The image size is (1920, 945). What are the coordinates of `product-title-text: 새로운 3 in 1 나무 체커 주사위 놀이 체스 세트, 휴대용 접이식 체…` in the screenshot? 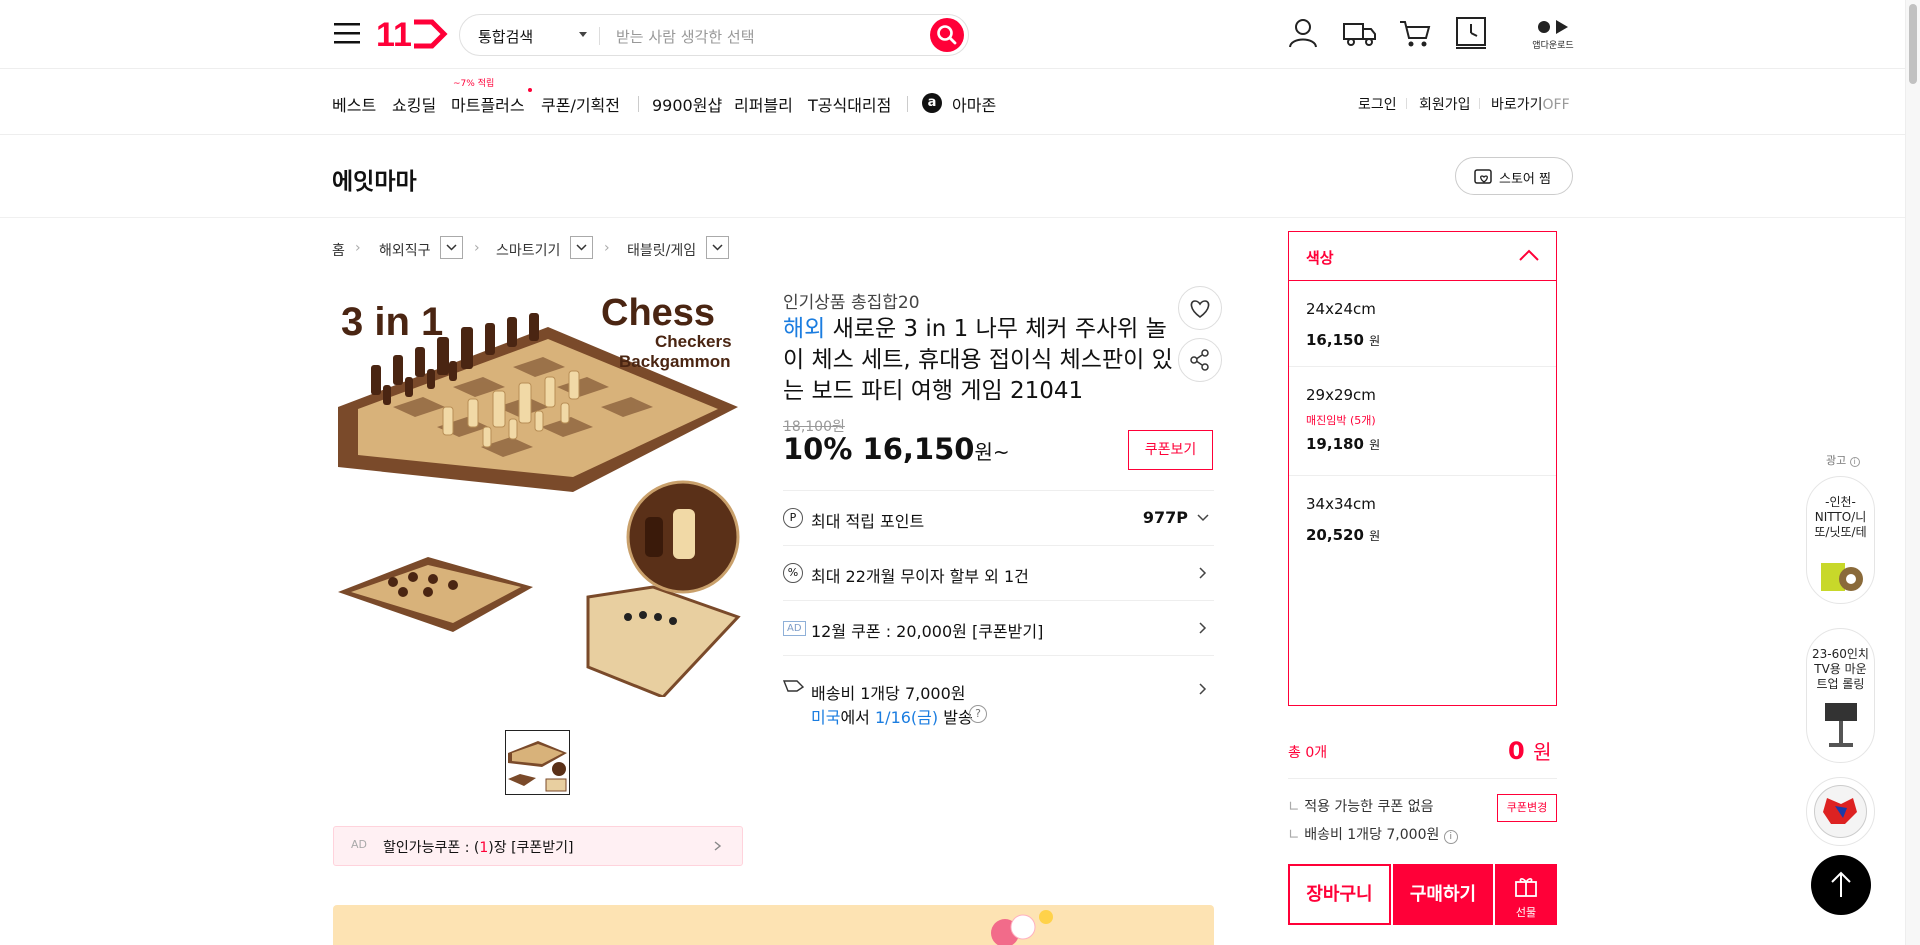 It's located at (978, 360).